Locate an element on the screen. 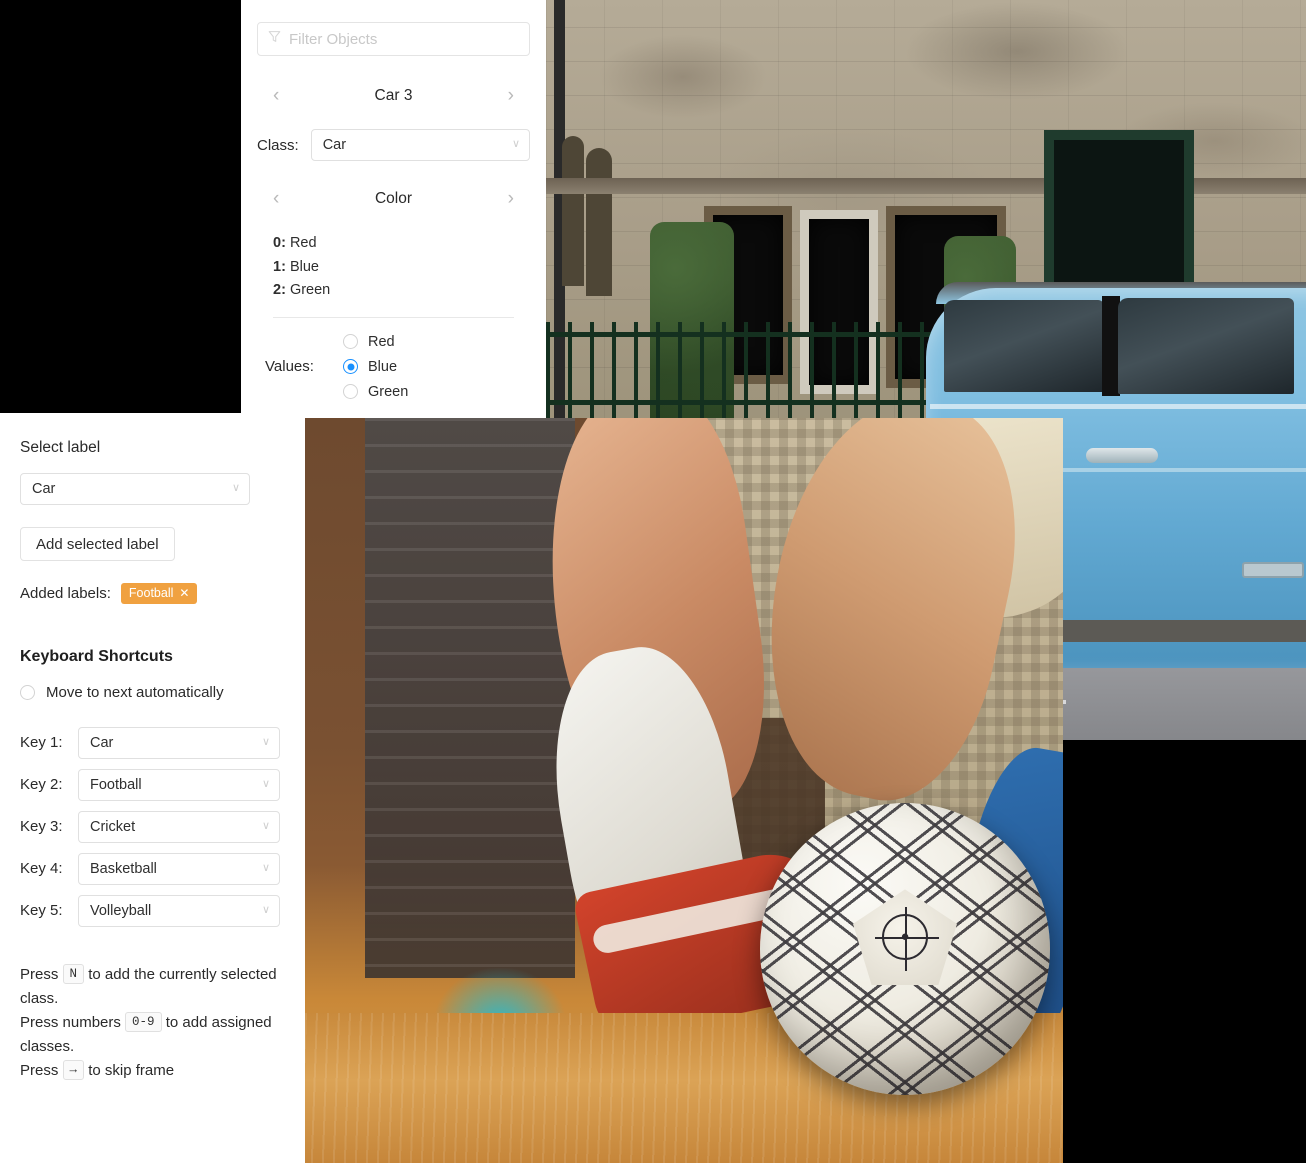 This screenshot has width=1306, height=1163. tag-text: Football is located at coordinates (151, 593).